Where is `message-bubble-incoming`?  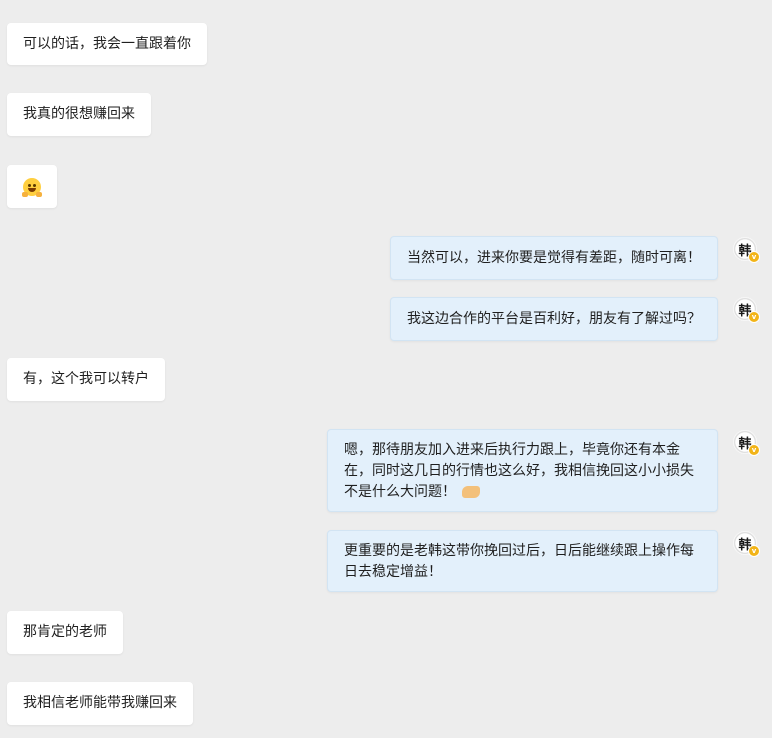
message-bubble-incoming is located at coordinates (32, 186).